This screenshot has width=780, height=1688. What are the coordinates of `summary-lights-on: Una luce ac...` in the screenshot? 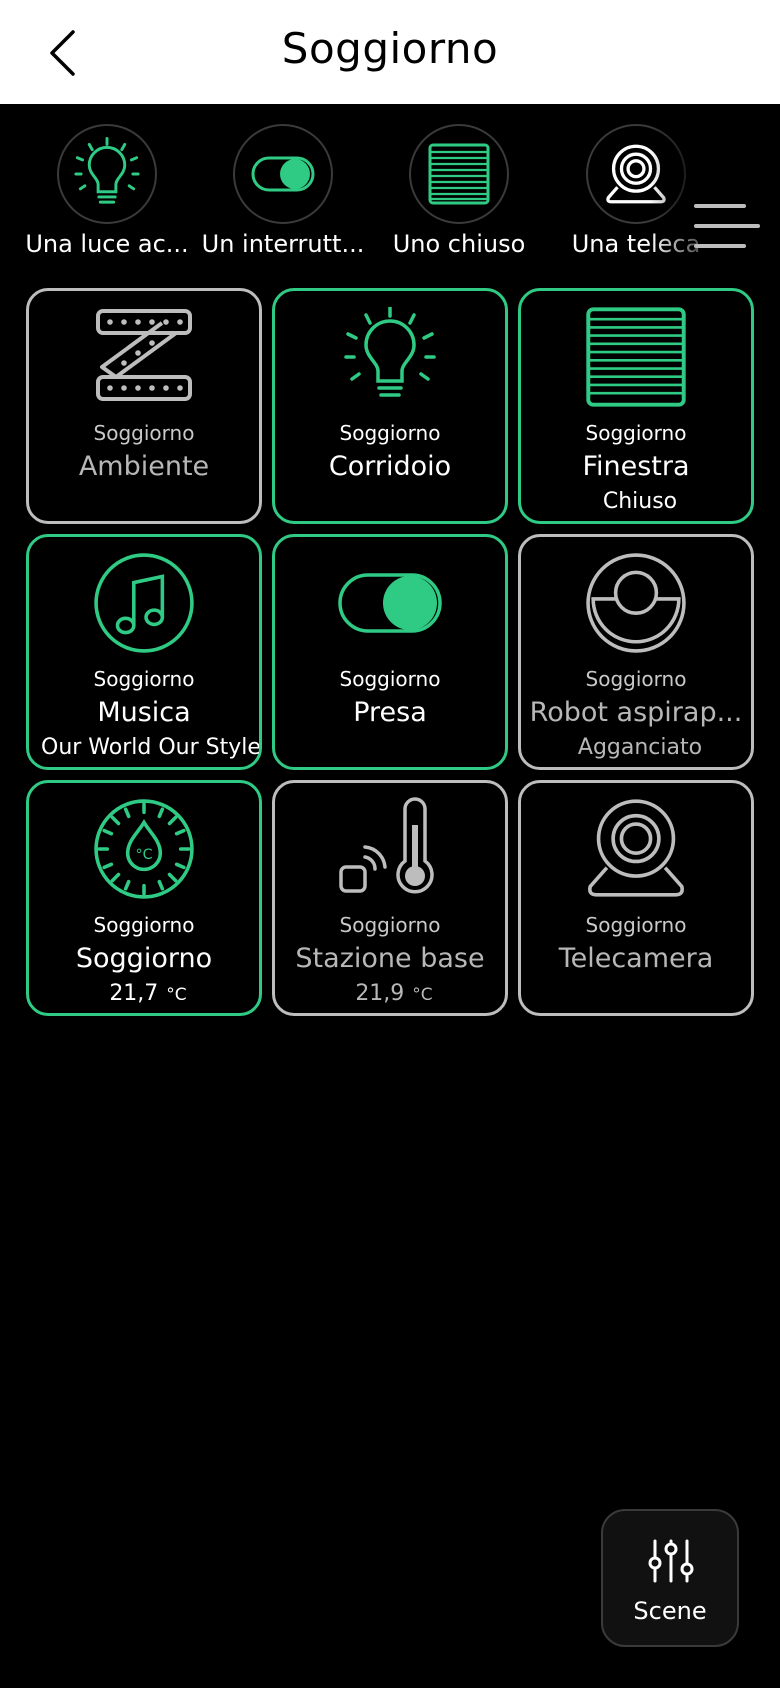 It's located at (107, 191).